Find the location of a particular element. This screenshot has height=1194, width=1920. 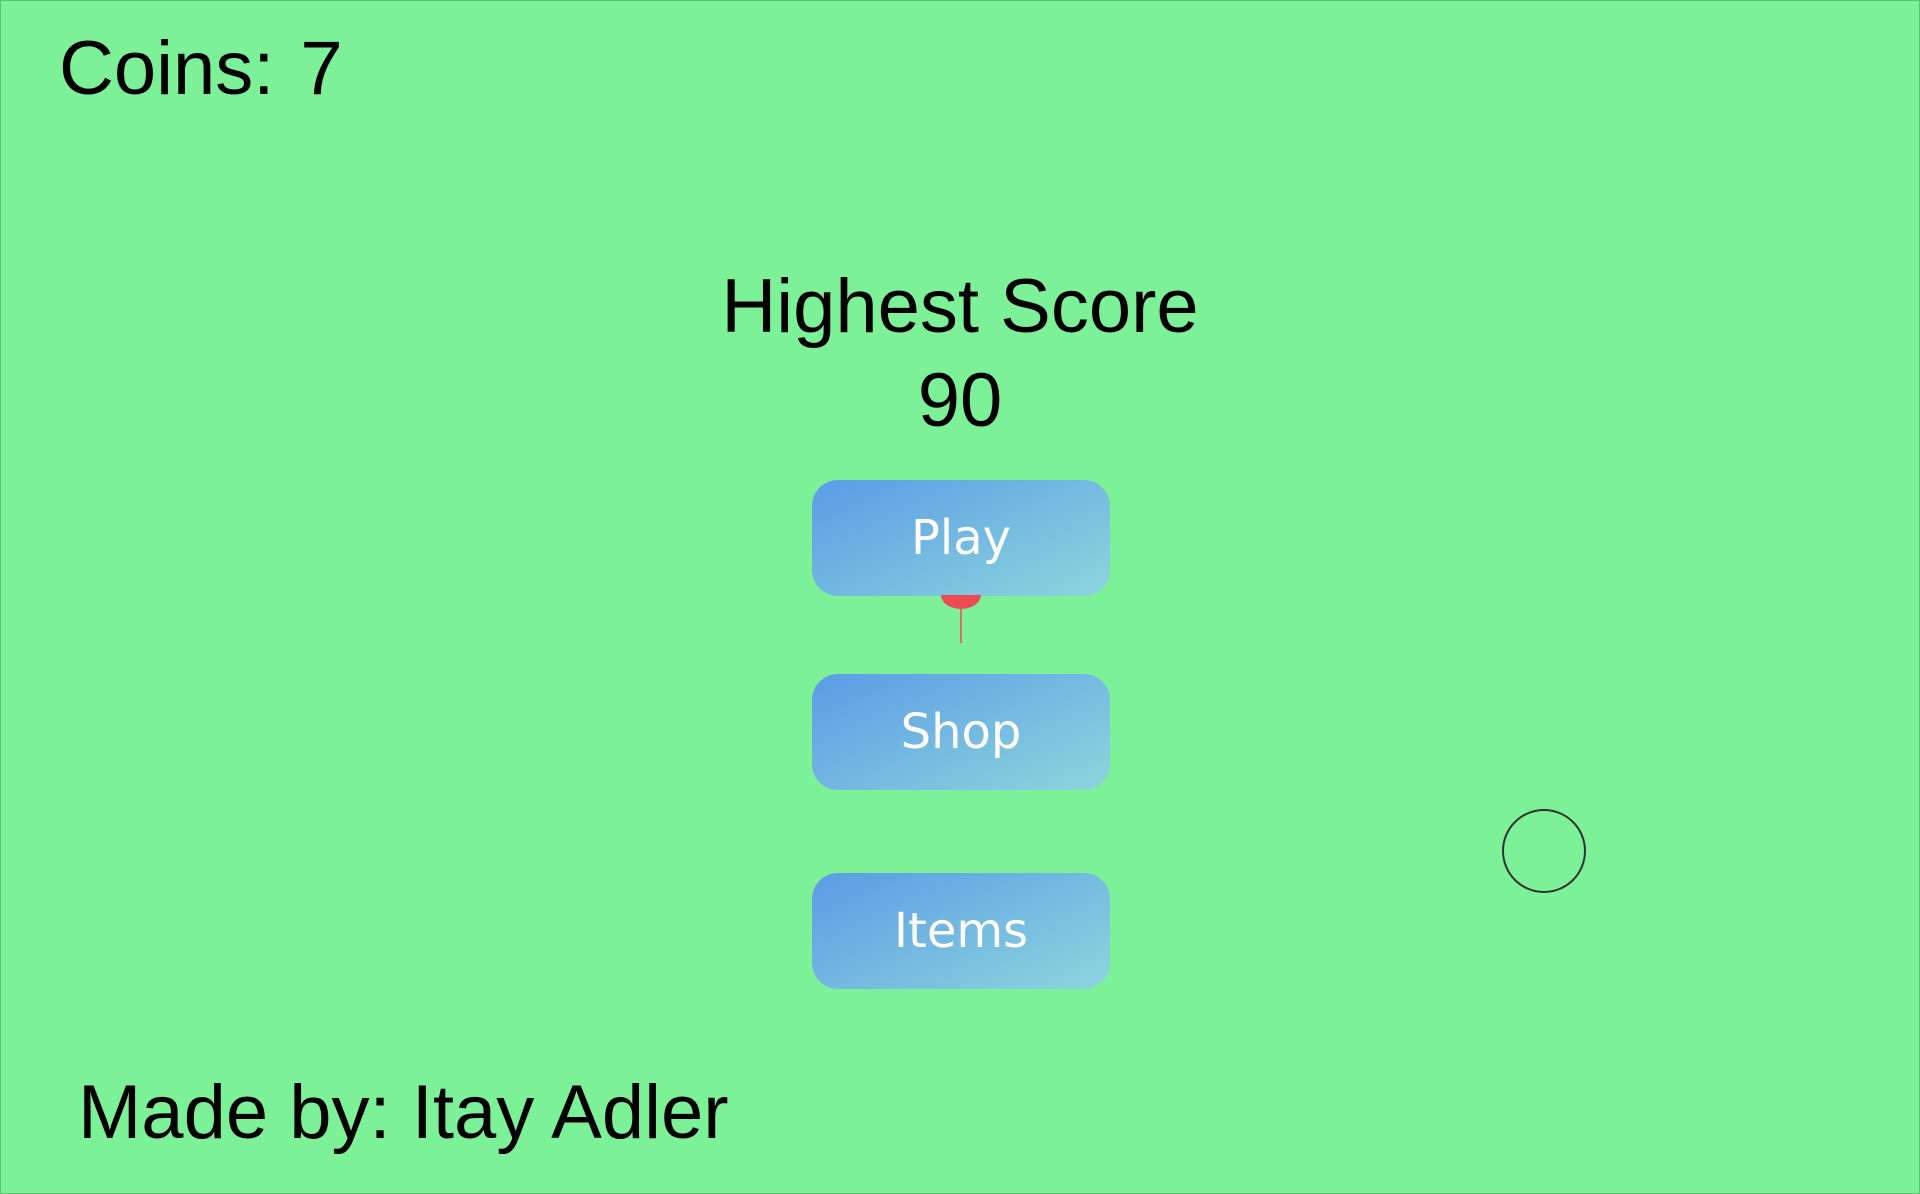

coins-counter: Coins: 7 is located at coordinates (201, 69).